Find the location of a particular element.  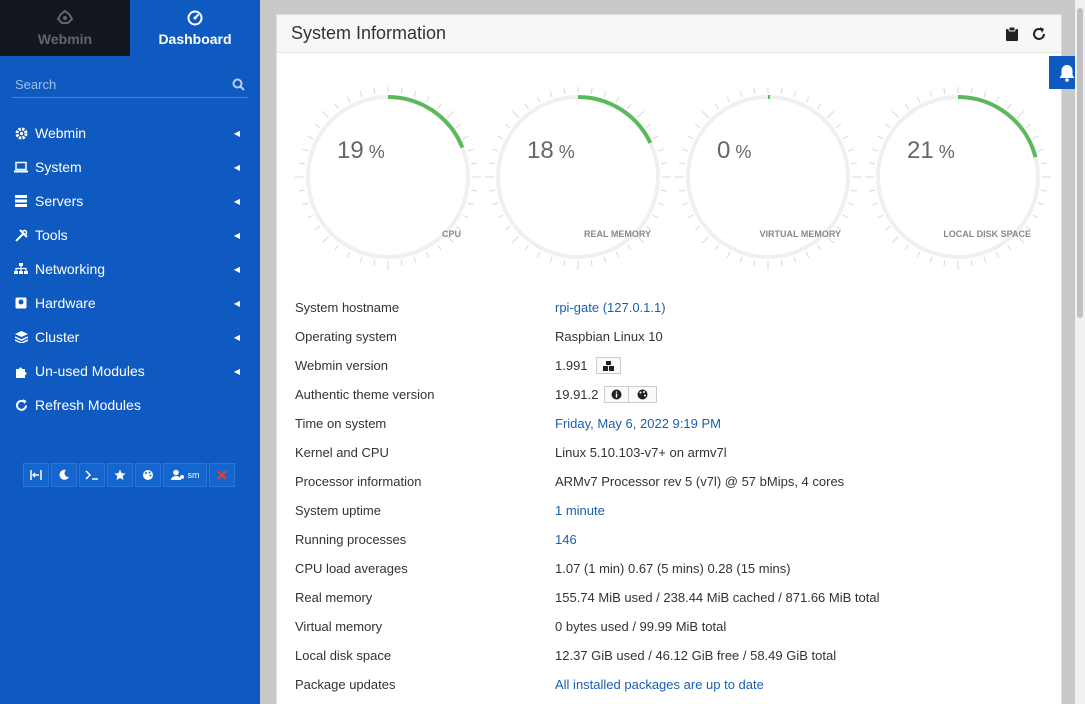

layers-icon is located at coordinates (21, 337).